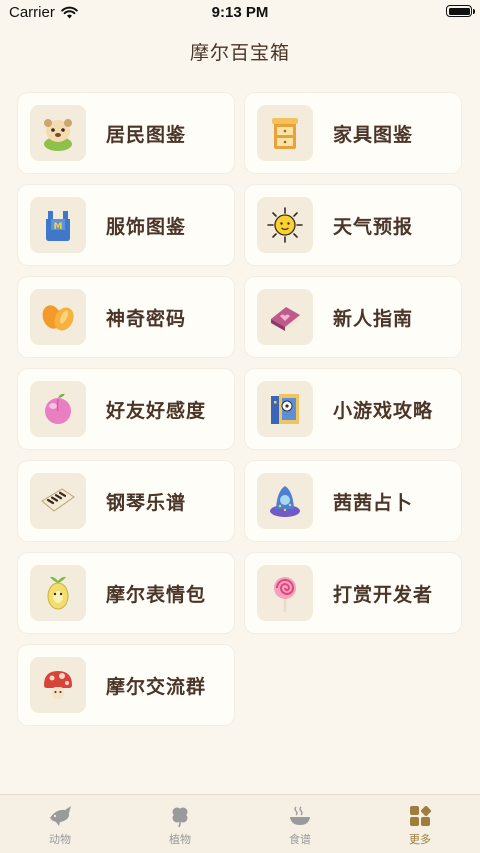 This screenshot has height=853, width=480. Describe the element at coordinates (285, 595) in the screenshot. I see `lollipop-icon` at that location.